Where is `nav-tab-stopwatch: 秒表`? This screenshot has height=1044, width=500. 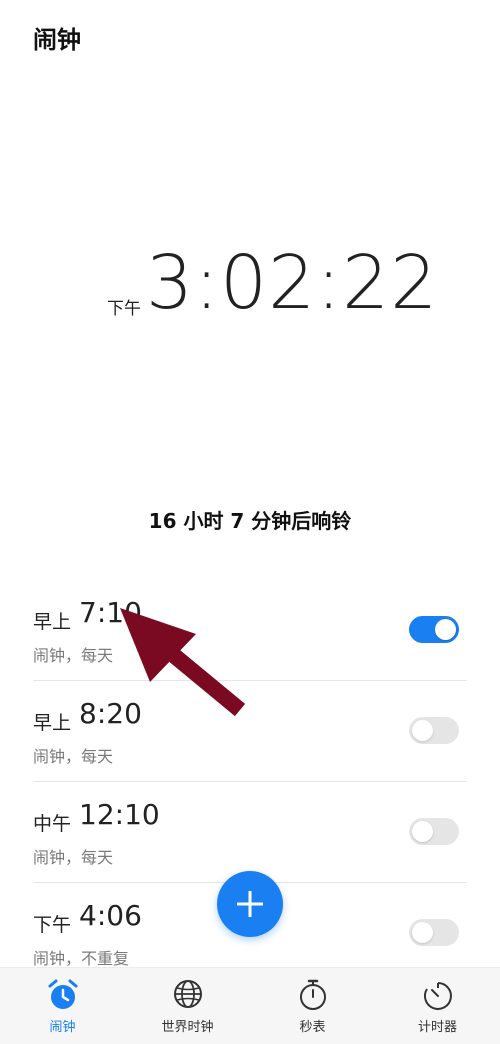
nav-tab-stopwatch: 秒表 is located at coordinates (312, 1006).